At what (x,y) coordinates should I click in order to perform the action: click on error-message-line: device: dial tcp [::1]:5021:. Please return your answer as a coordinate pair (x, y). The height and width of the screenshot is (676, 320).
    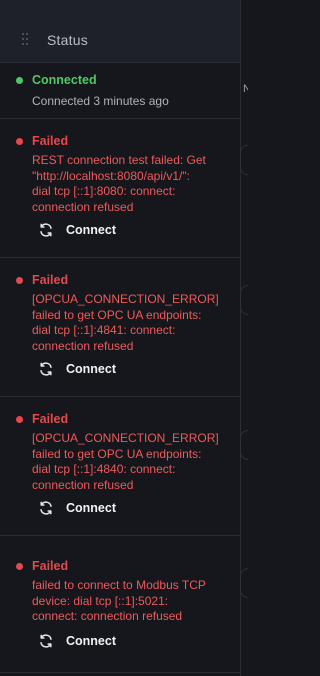
    Looking at the image, I should click on (100, 600).